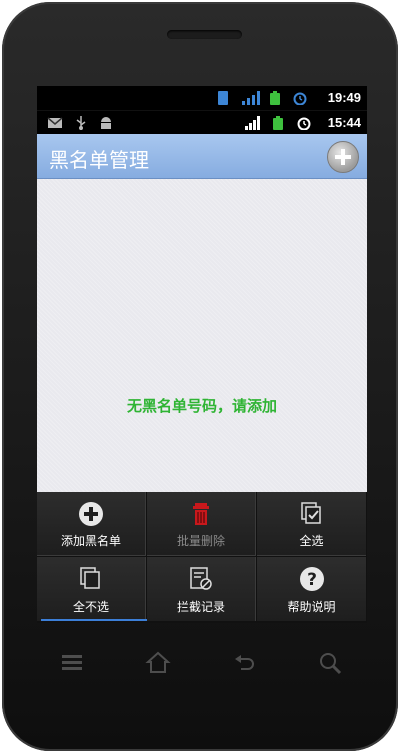  What do you see at coordinates (311, 541) in the screenshot?
I see `menu-item-label: 全选` at bounding box center [311, 541].